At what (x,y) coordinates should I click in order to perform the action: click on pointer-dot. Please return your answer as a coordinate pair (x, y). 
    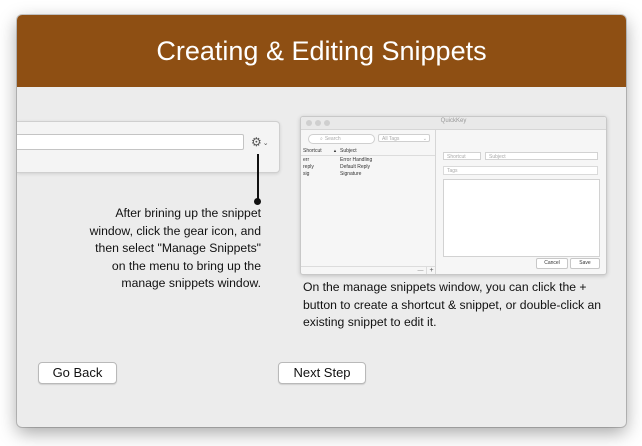
    Looking at the image, I should click on (257, 201).